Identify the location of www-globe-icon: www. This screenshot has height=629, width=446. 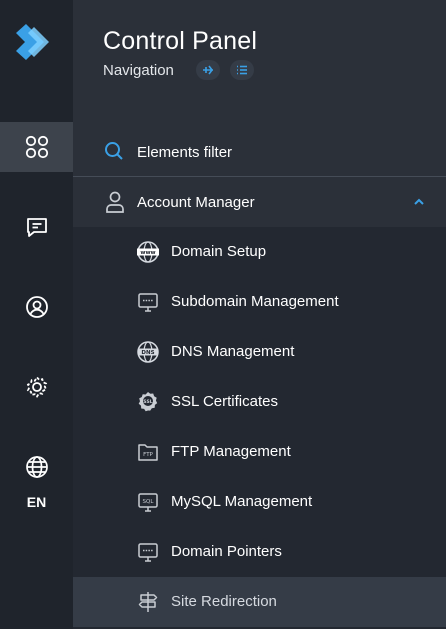
(148, 252).